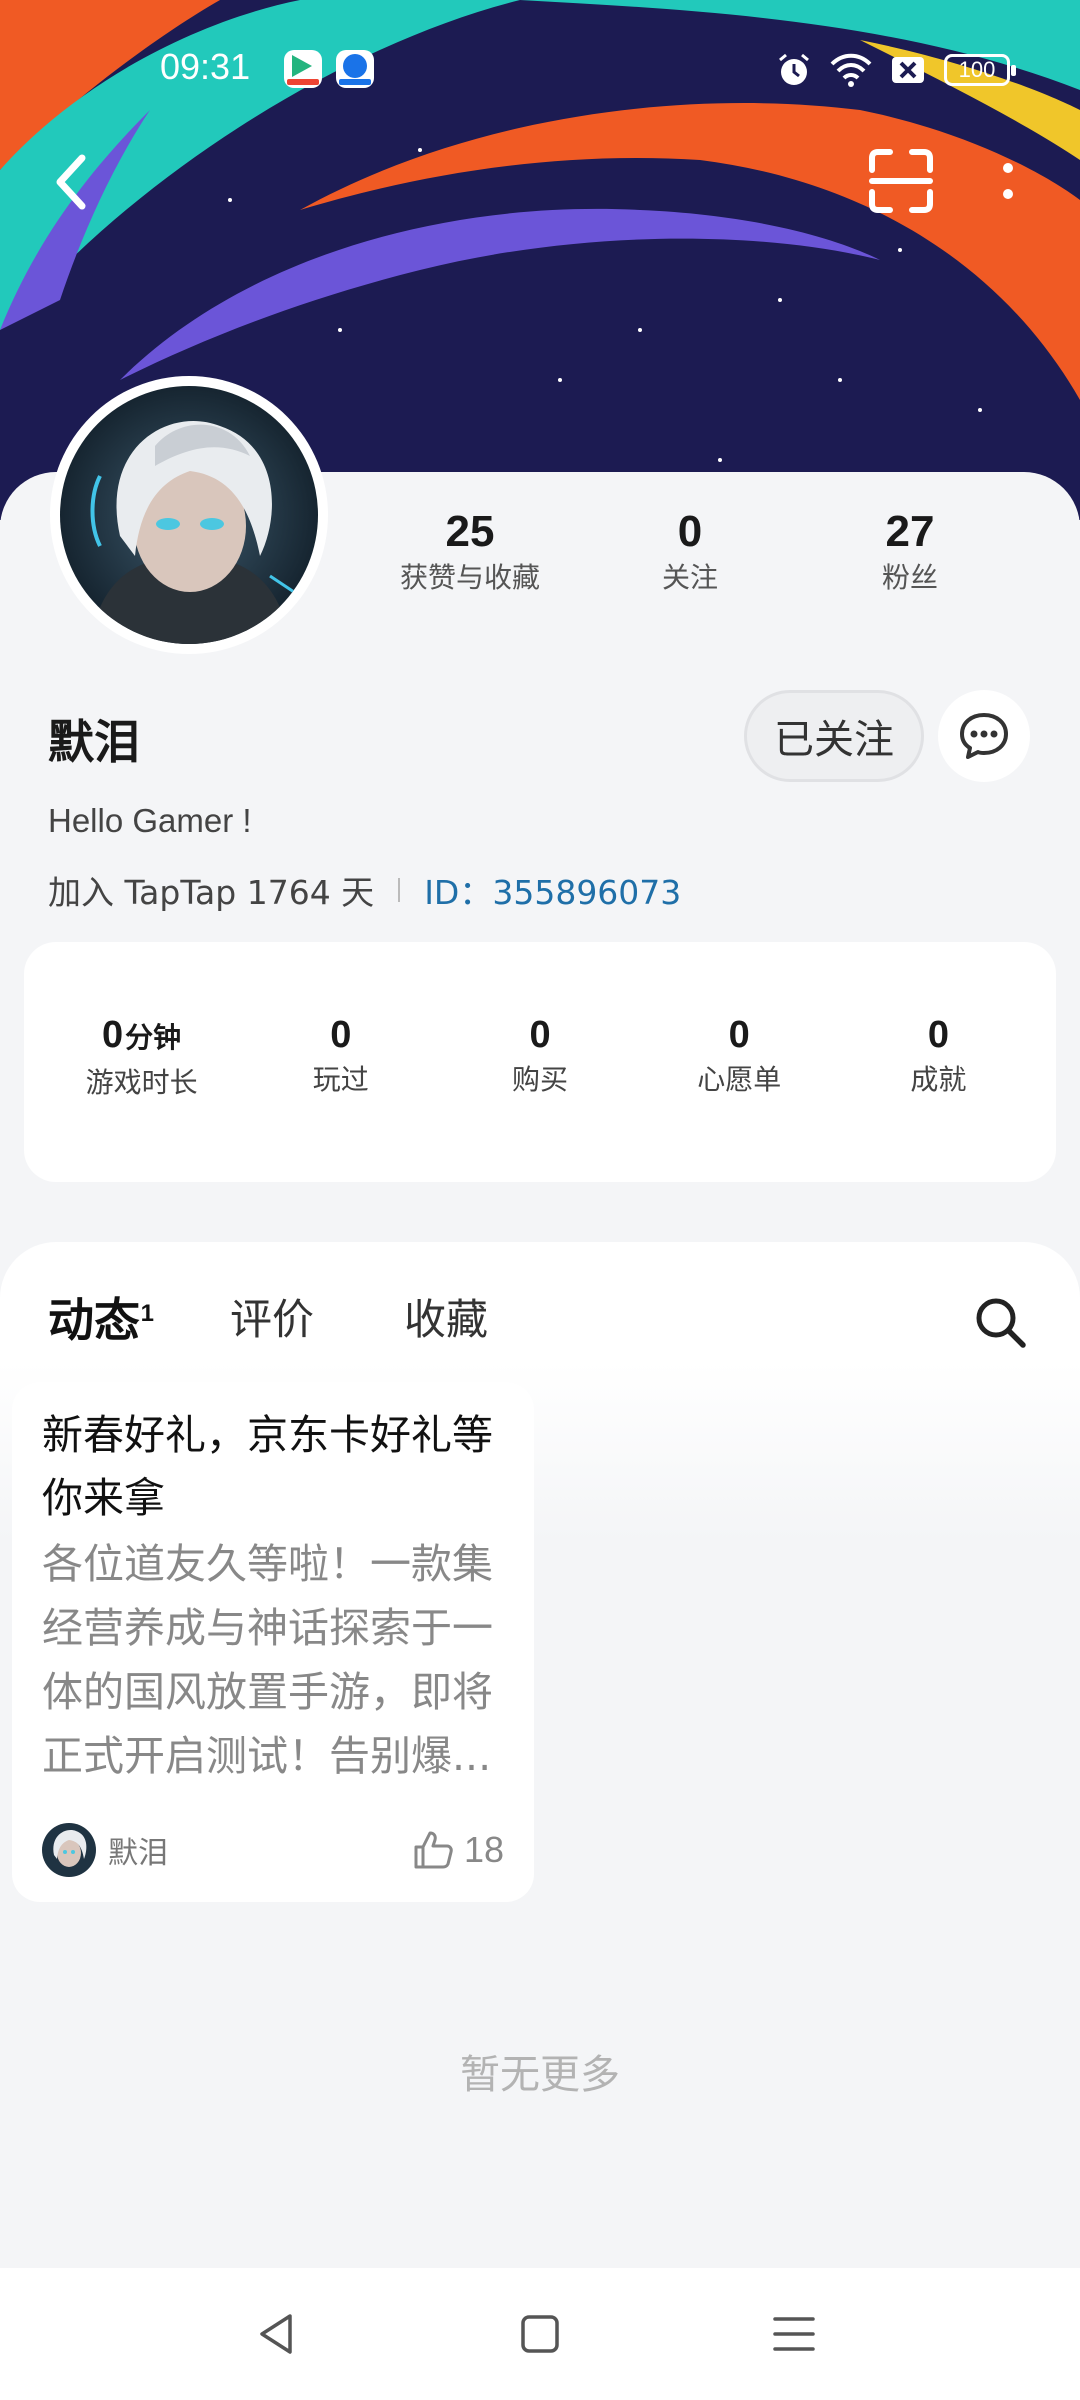  I want to click on no-sim-icon, so click(908, 70).